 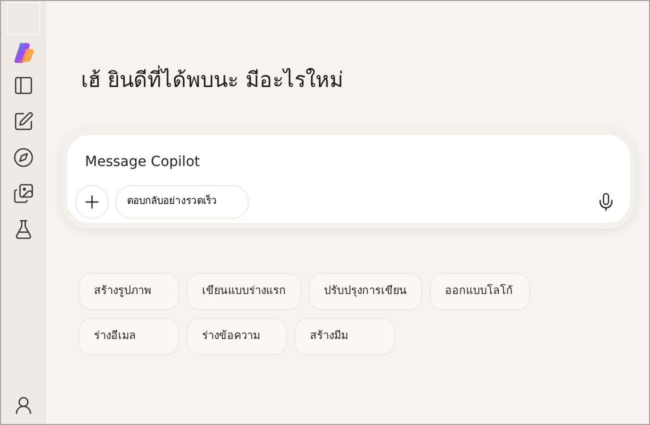 I want to click on suggestion-chip: ร่างอีเมล, so click(x=129, y=336).